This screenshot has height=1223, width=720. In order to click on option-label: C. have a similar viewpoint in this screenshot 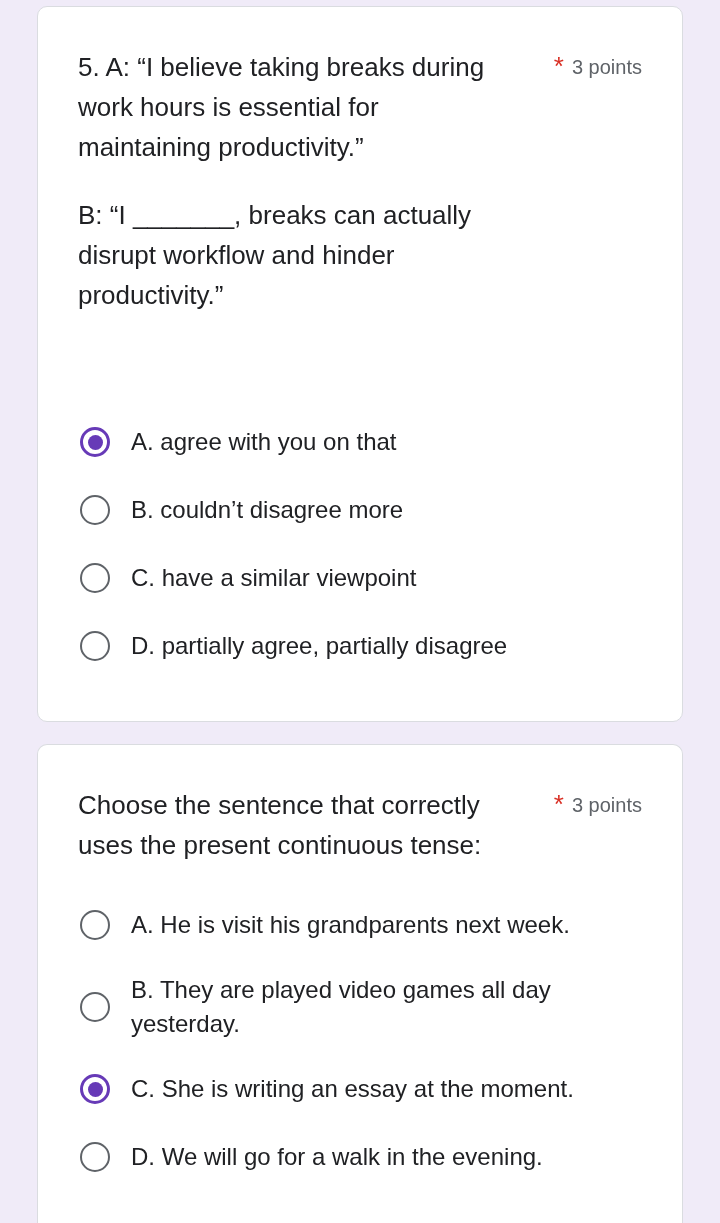, I will do `click(274, 578)`.